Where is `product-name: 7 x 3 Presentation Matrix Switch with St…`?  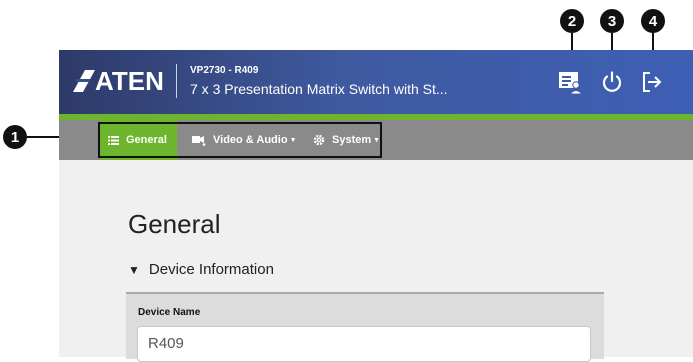 product-name: 7 x 3 Presentation Matrix Switch with St… is located at coordinates (319, 89).